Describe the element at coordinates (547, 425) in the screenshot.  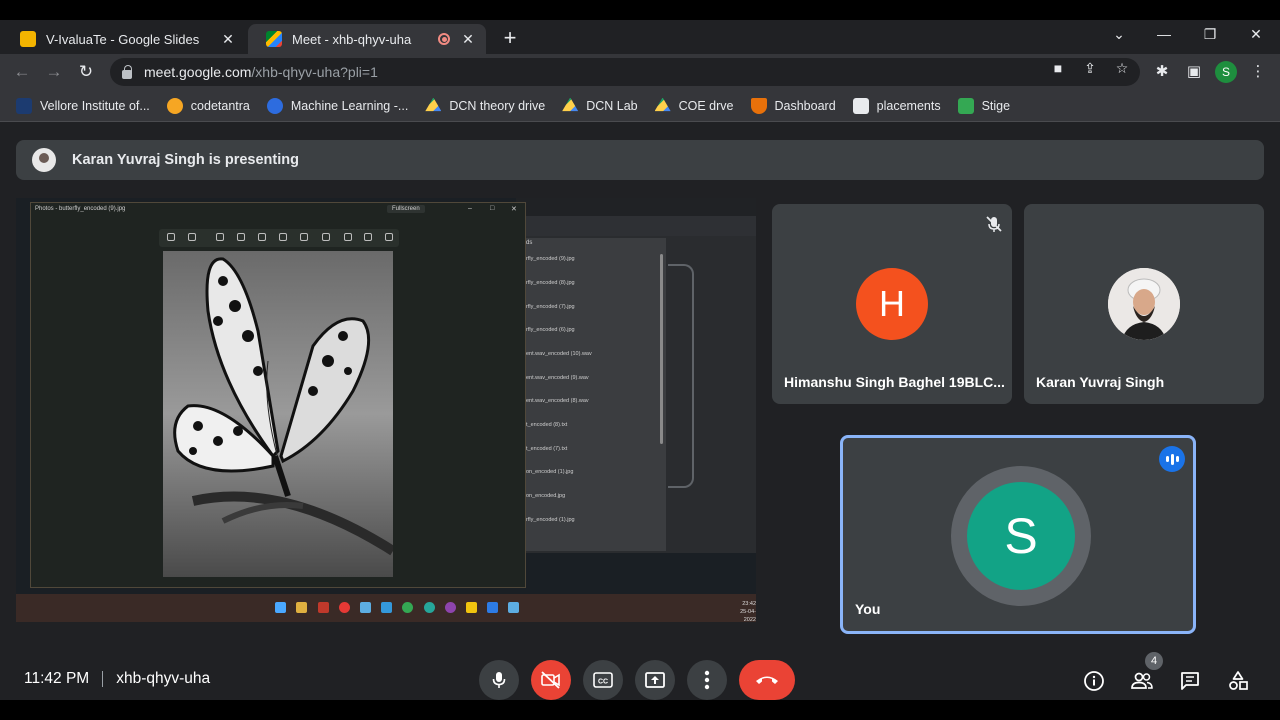
I see `file-item: t_encoded (8).txt` at that location.